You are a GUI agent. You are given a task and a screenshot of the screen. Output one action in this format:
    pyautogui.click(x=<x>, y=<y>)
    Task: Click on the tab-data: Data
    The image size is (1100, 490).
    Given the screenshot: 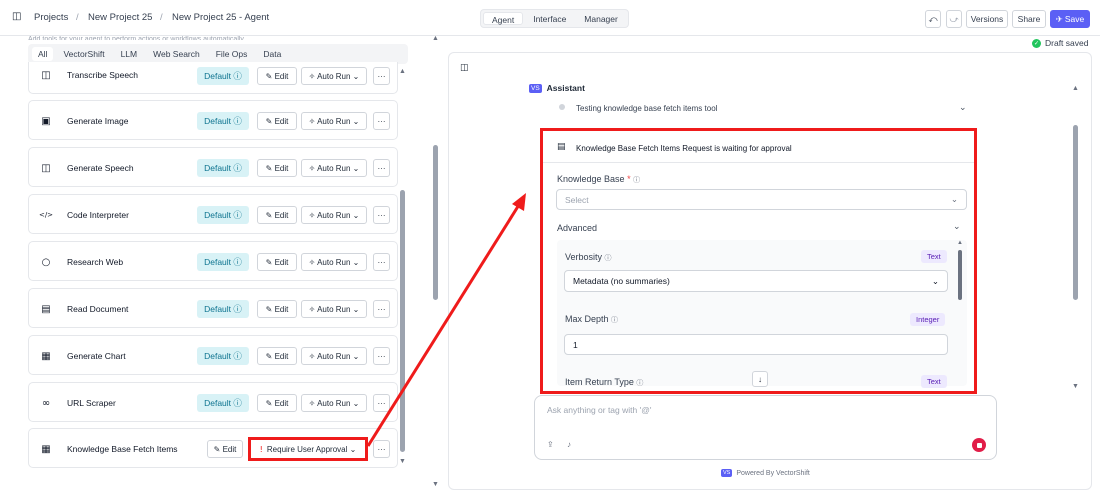 What is the action you would take?
    pyautogui.click(x=272, y=54)
    